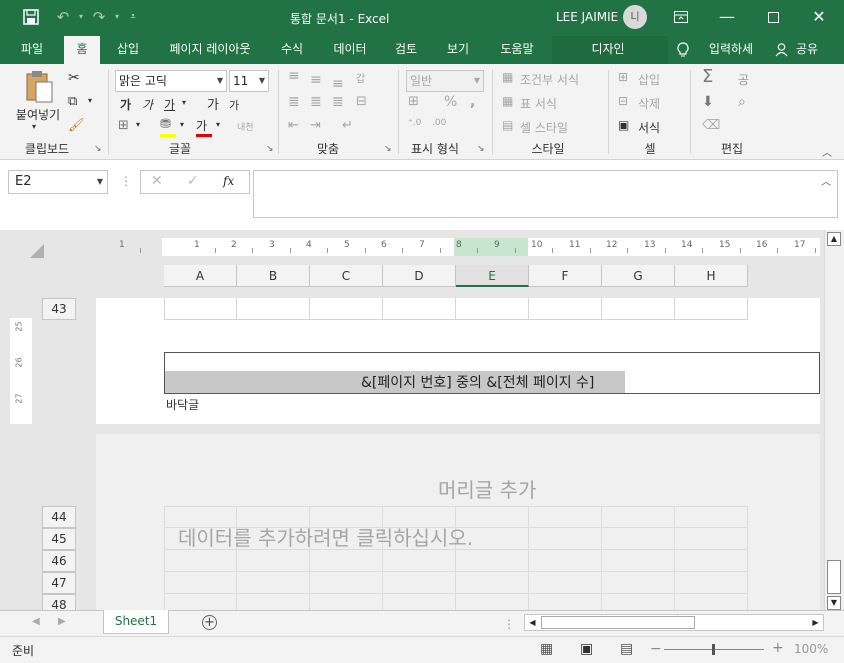 This screenshot has width=844, height=663. Describe the element at coordinates (507, 101) in the screenshot. I see `format-as-table-icon: ▦` at that location.